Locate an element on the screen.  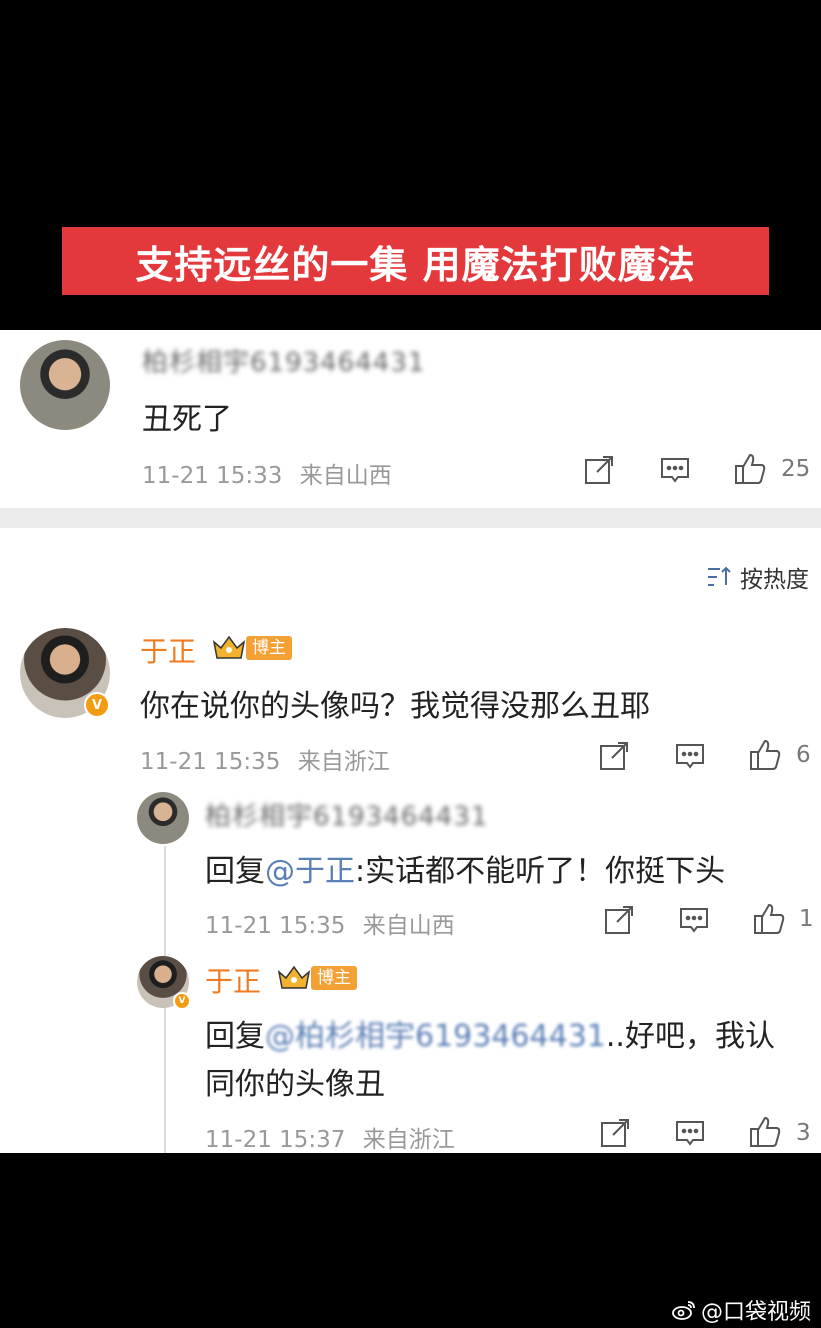
comment-text: 丑死了 is located at coordinates (187, 419).